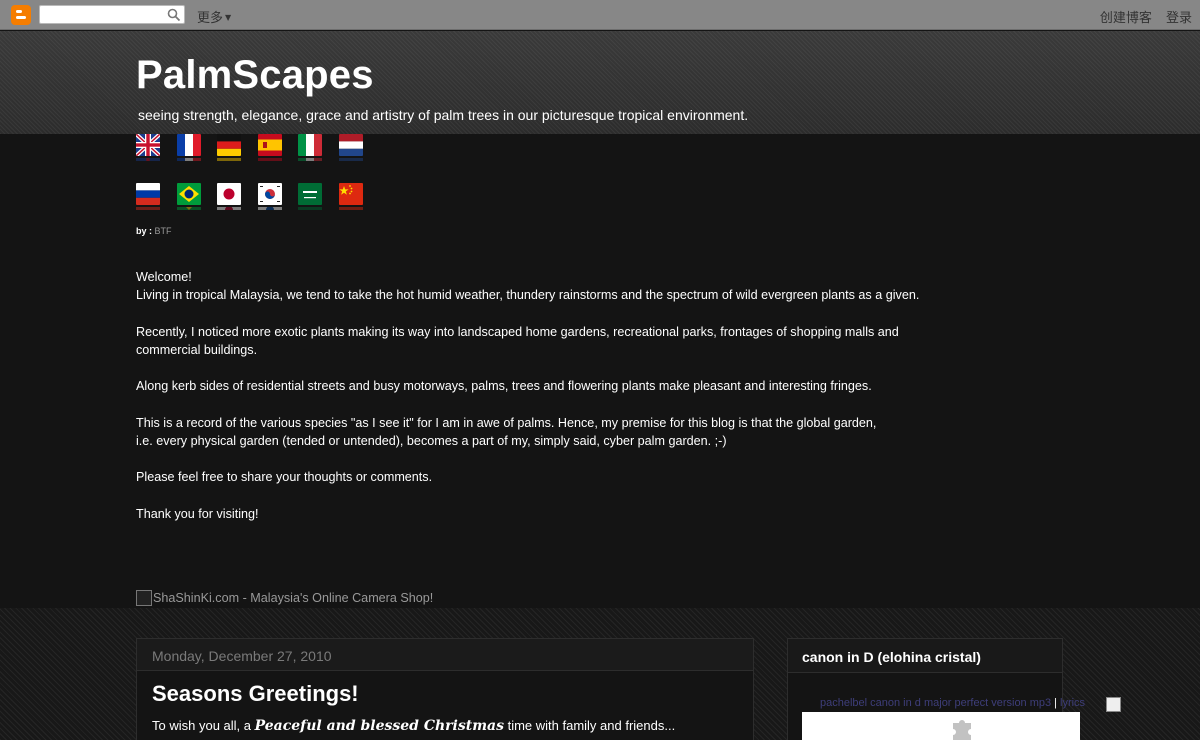 The width and height of the screenshot is (1200, 740). Describe the element at coordinates (203, 725) in the screenshot. I see `post-body-prefix: To wish you all, a` at that location.